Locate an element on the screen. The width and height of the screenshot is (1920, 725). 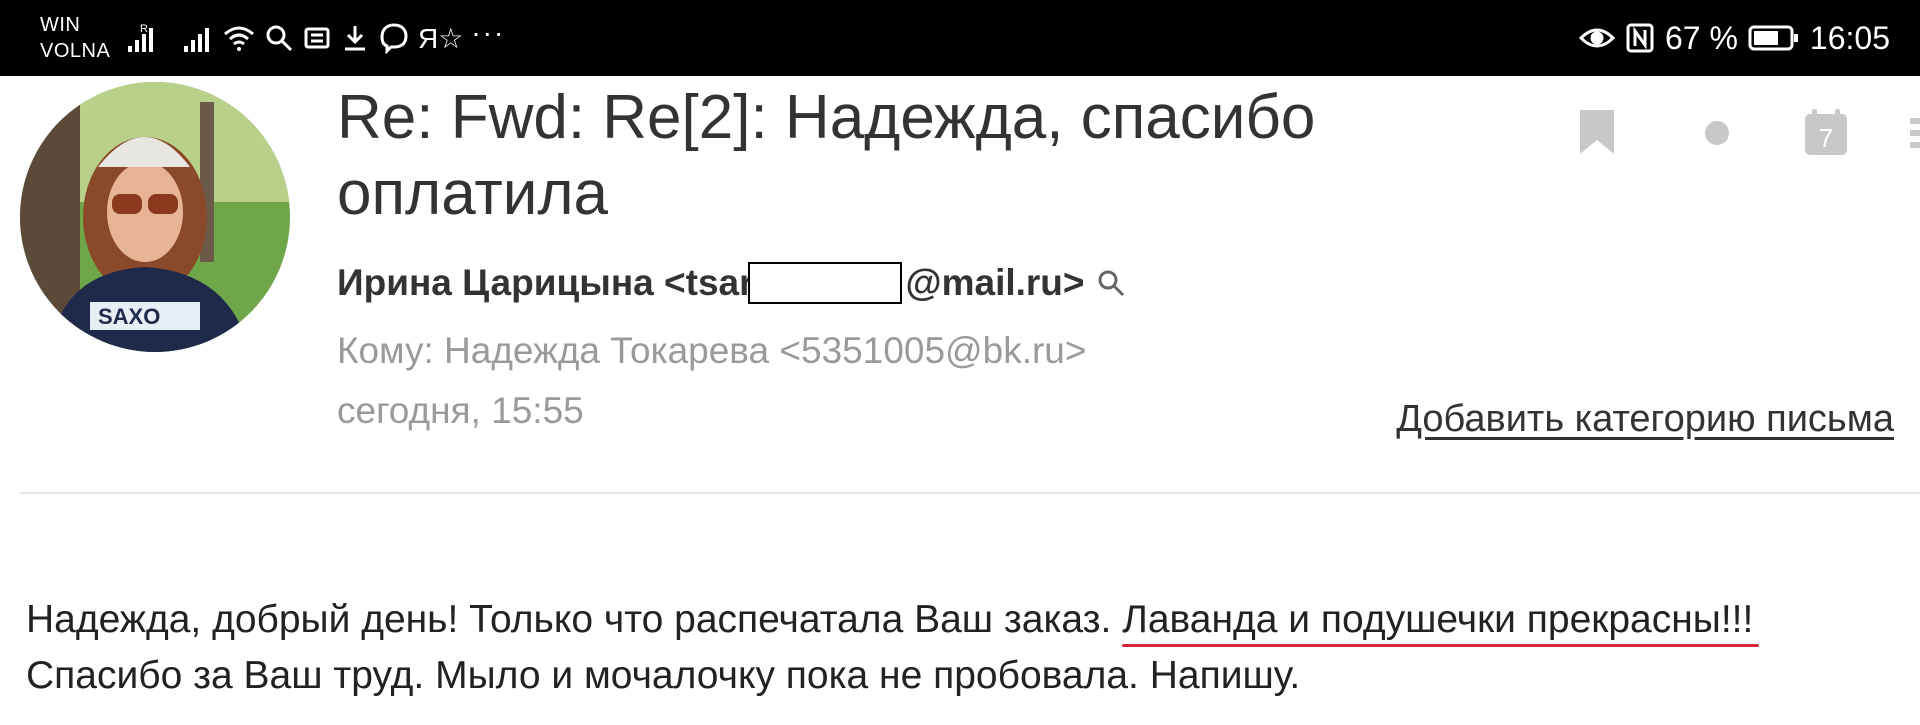
highlighted-text-content: Лаванда и подушечки прекрасны!!! is located at coordinates (1438, 619).